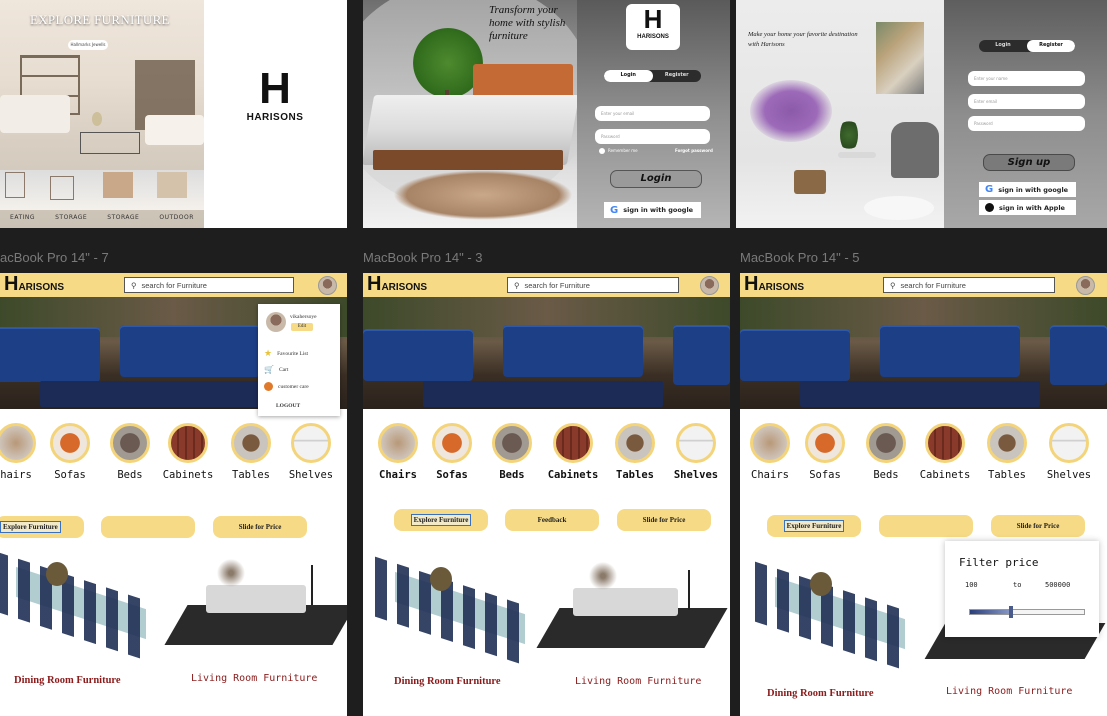 The image size is (1107, 716). I want to click on forgot-password-link: Forgot password, so click(694, 150).